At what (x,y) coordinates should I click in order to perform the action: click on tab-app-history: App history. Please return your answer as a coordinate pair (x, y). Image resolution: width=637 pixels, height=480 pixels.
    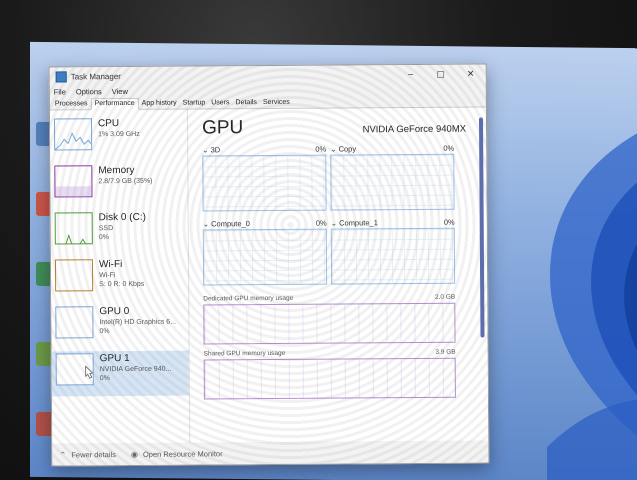
    Looking at the image, I should click on (159, 104).